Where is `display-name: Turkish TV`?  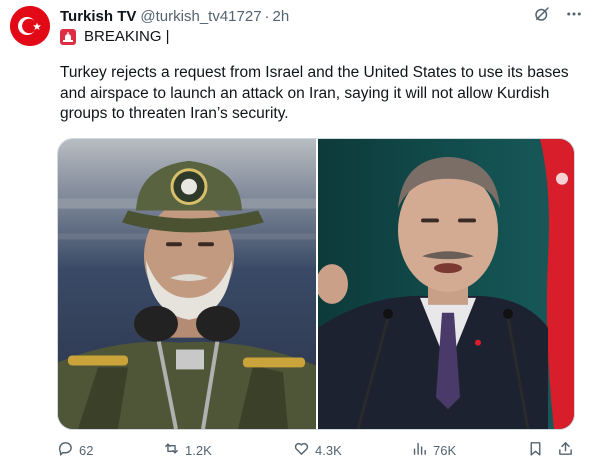
display-name: Turkish TV is located at coordinates (98, 16).